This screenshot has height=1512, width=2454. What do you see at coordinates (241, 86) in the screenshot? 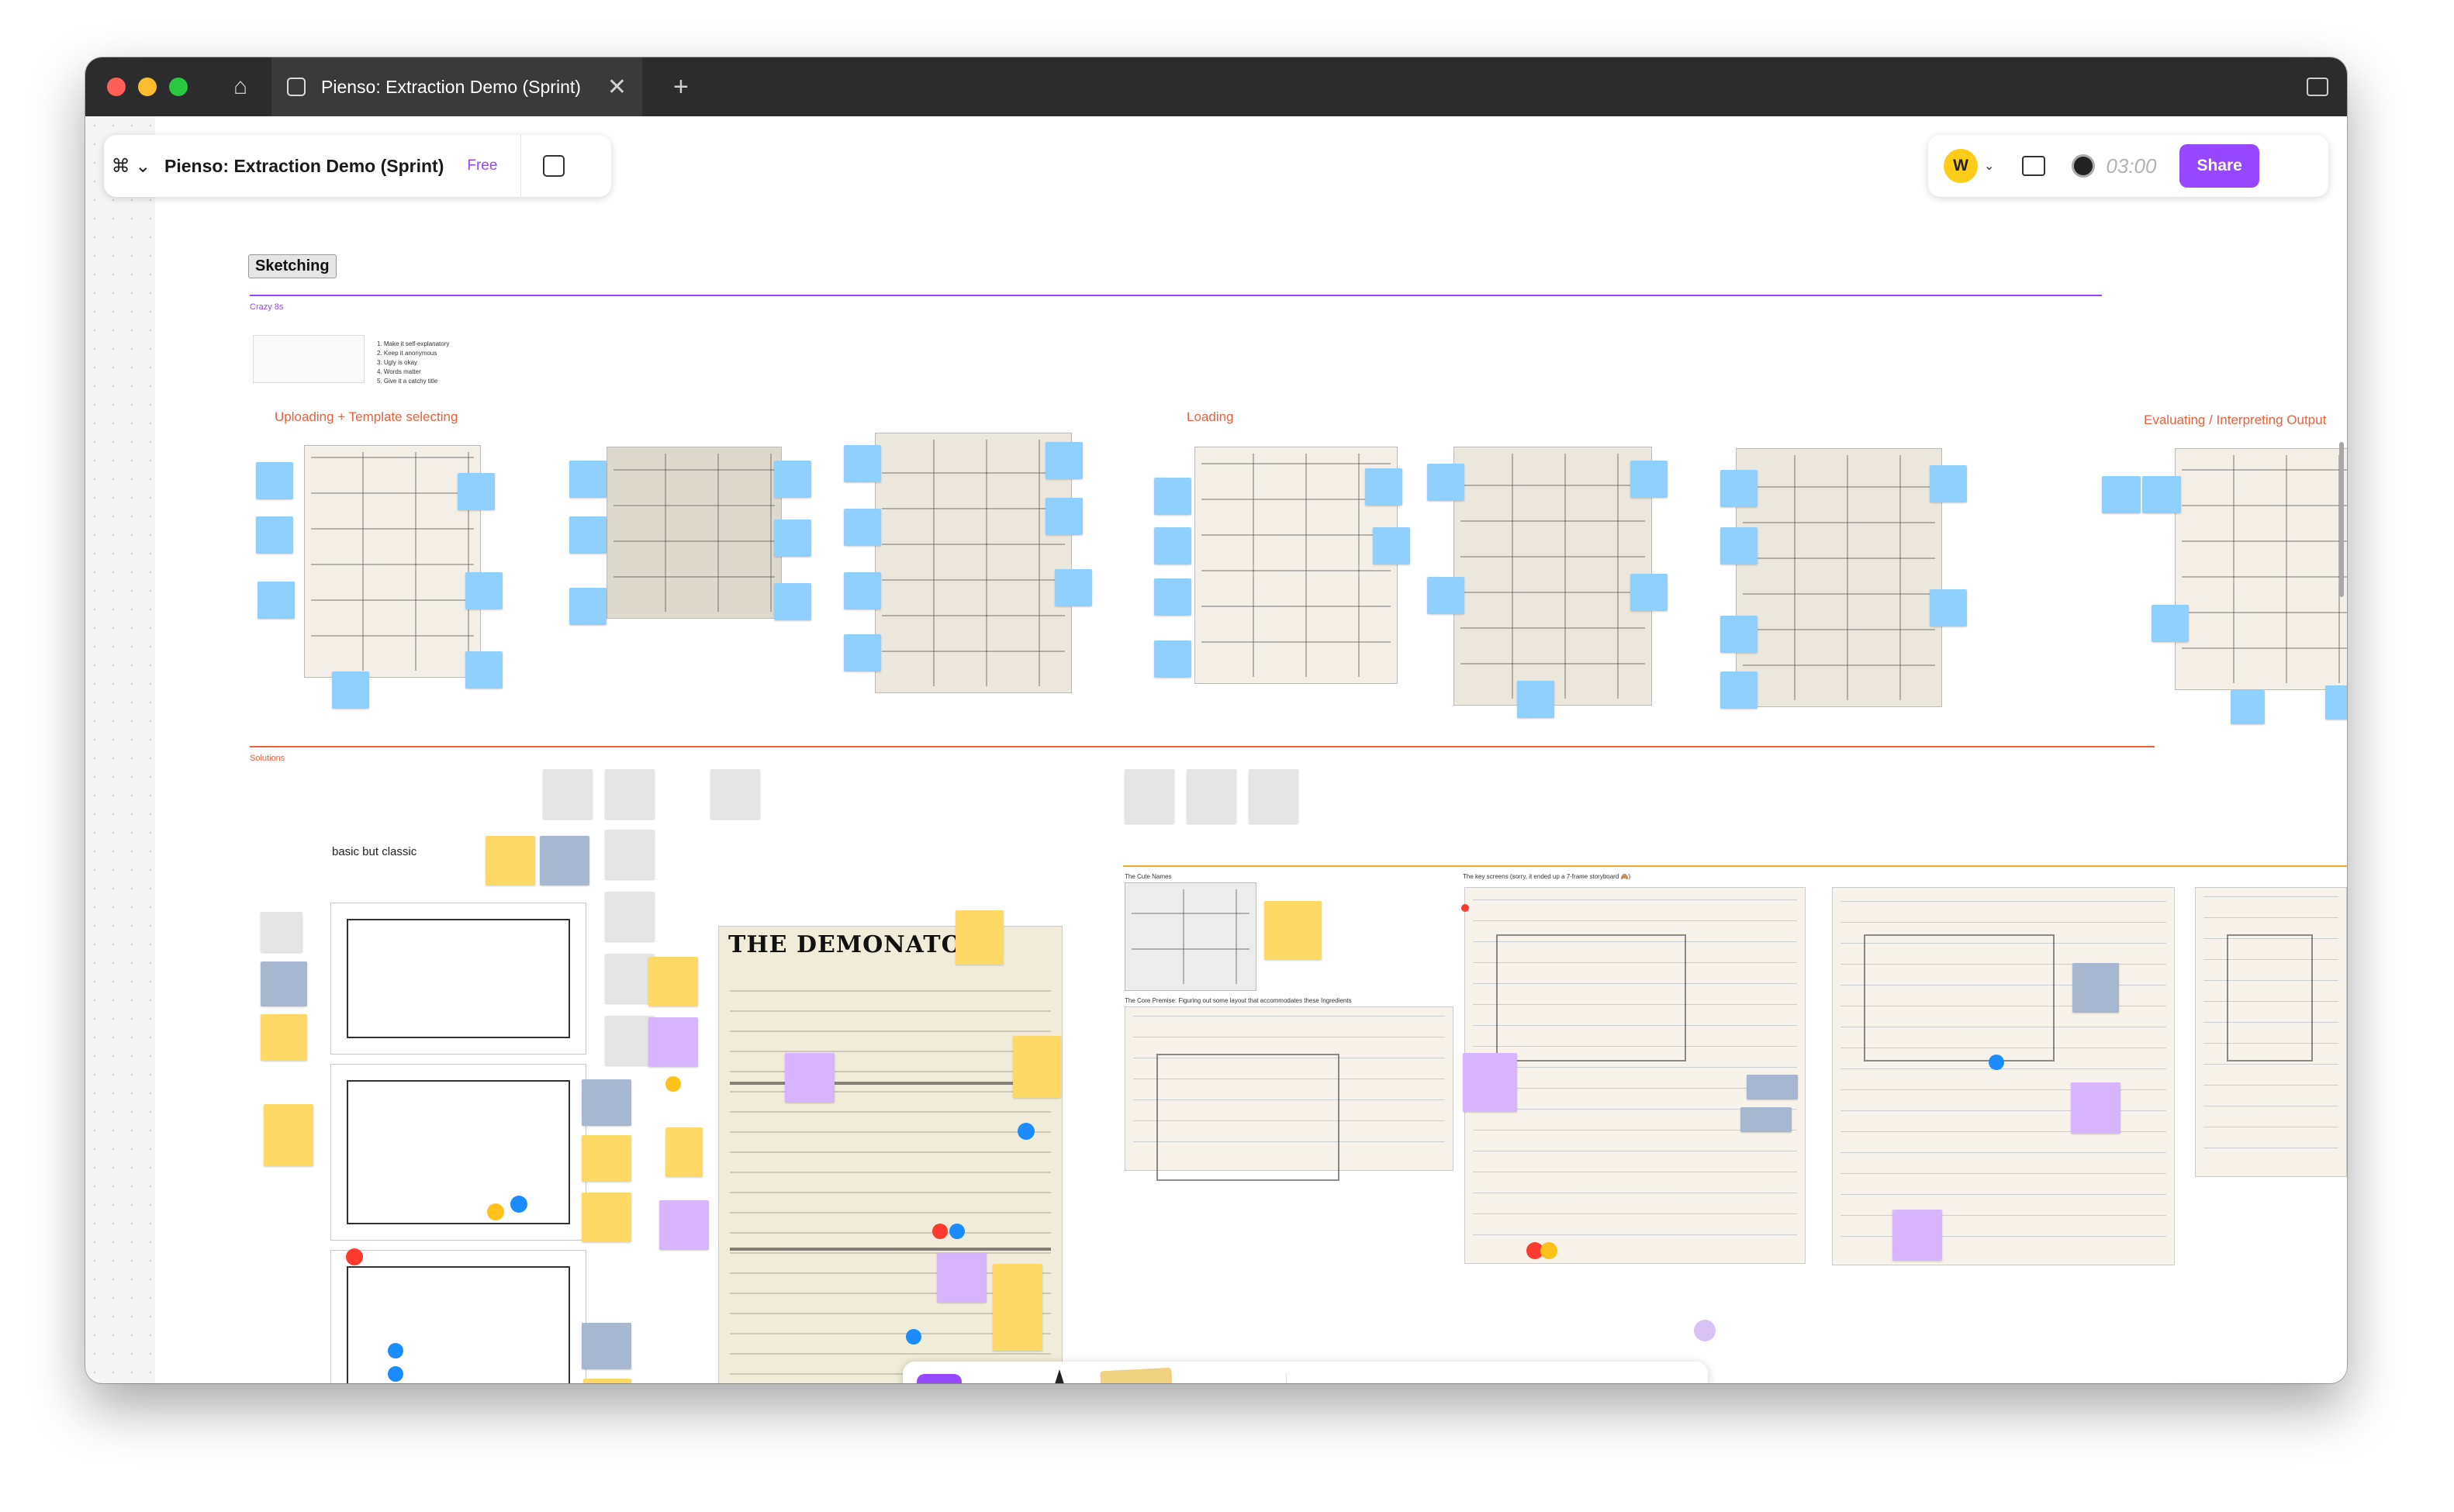
I see `home-icon: ⌂` at bounding box center [241, 86].